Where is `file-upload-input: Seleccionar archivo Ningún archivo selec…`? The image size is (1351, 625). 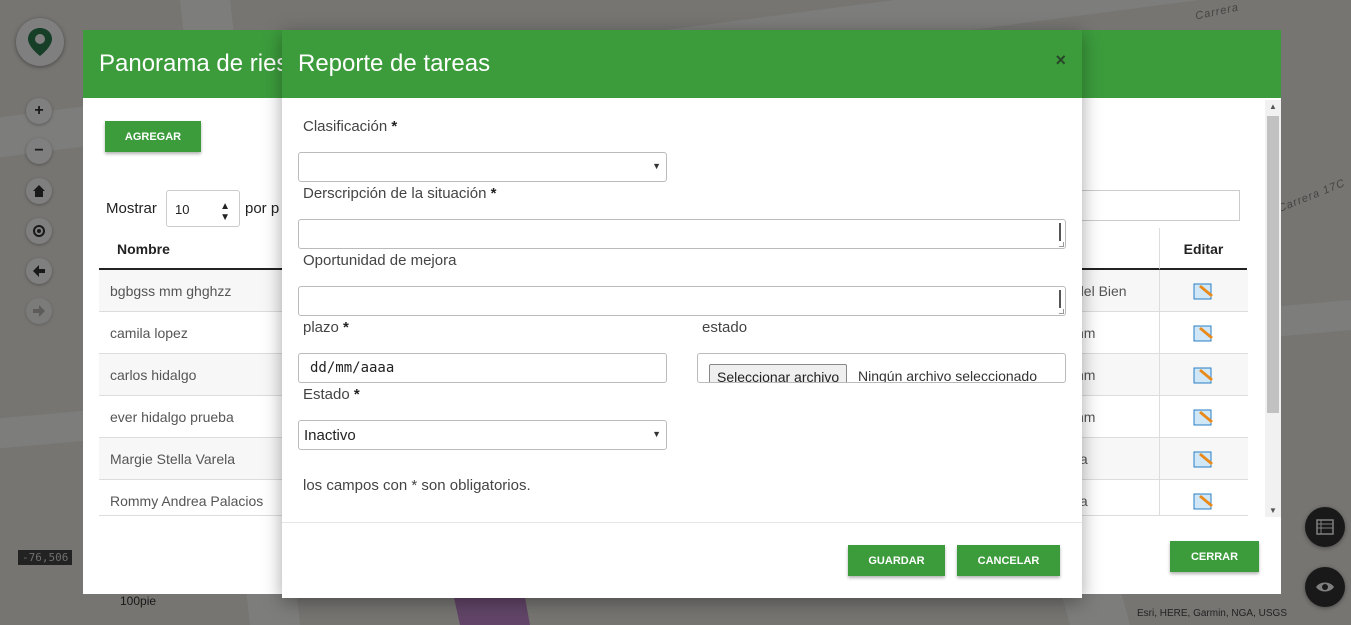
file-upload-input: Seleccionar archivo Ningún archivo selec… is located at coordinates (881, 368).